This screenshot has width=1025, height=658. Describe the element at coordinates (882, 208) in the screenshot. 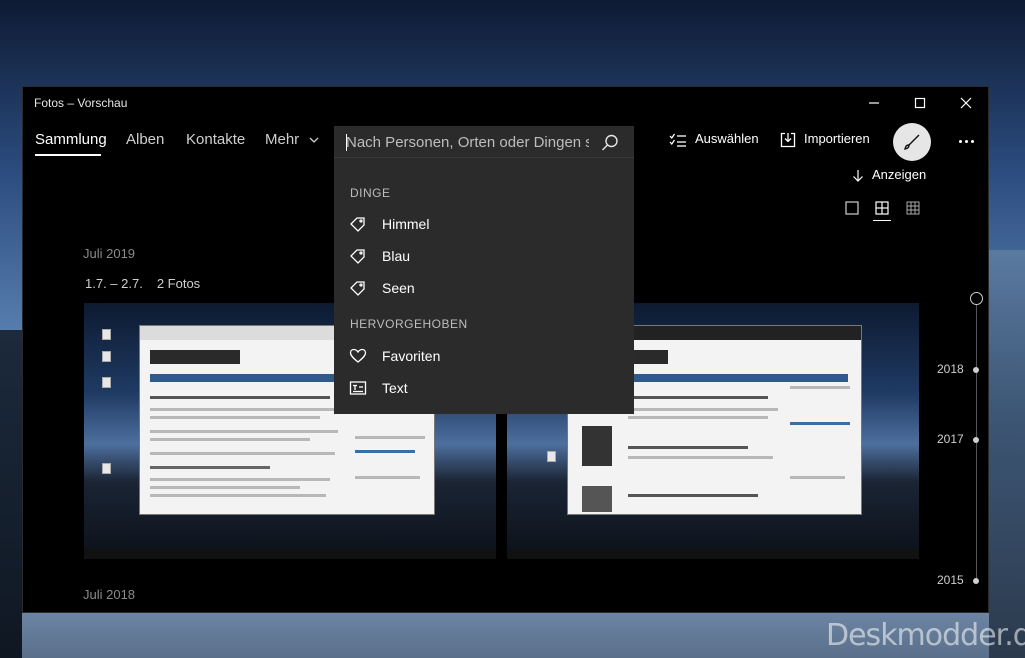

I see `view-medium-icon` at that location.